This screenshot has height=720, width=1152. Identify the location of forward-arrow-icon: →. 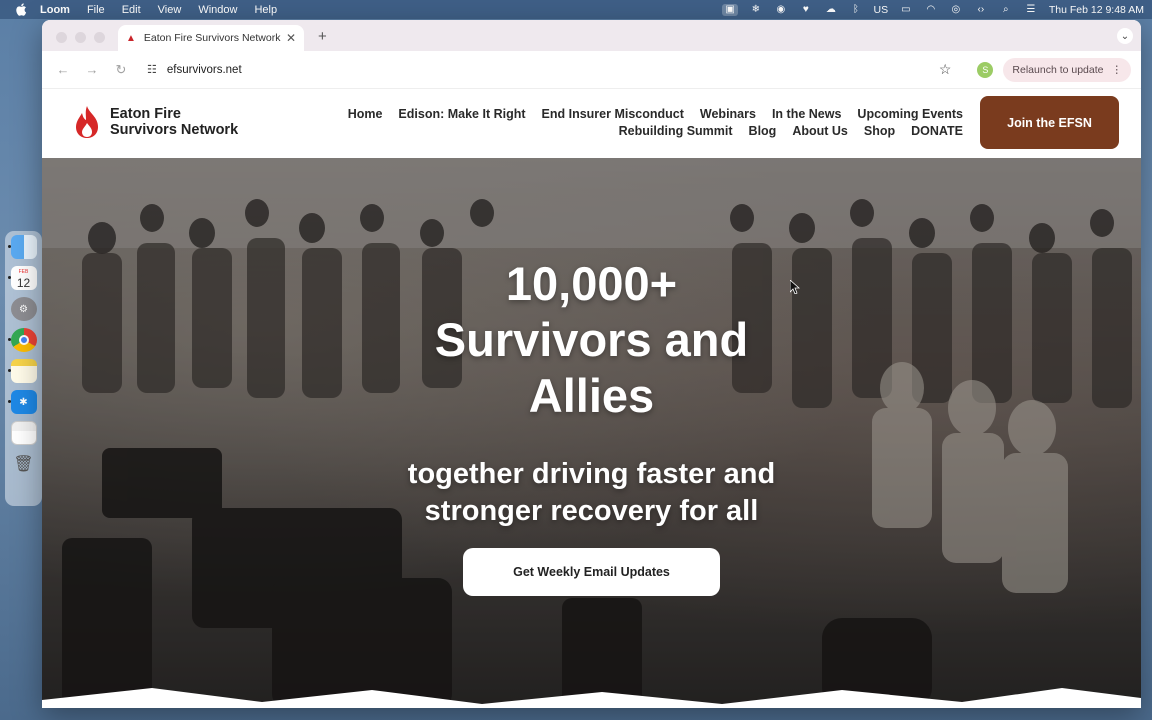
(92, 69).